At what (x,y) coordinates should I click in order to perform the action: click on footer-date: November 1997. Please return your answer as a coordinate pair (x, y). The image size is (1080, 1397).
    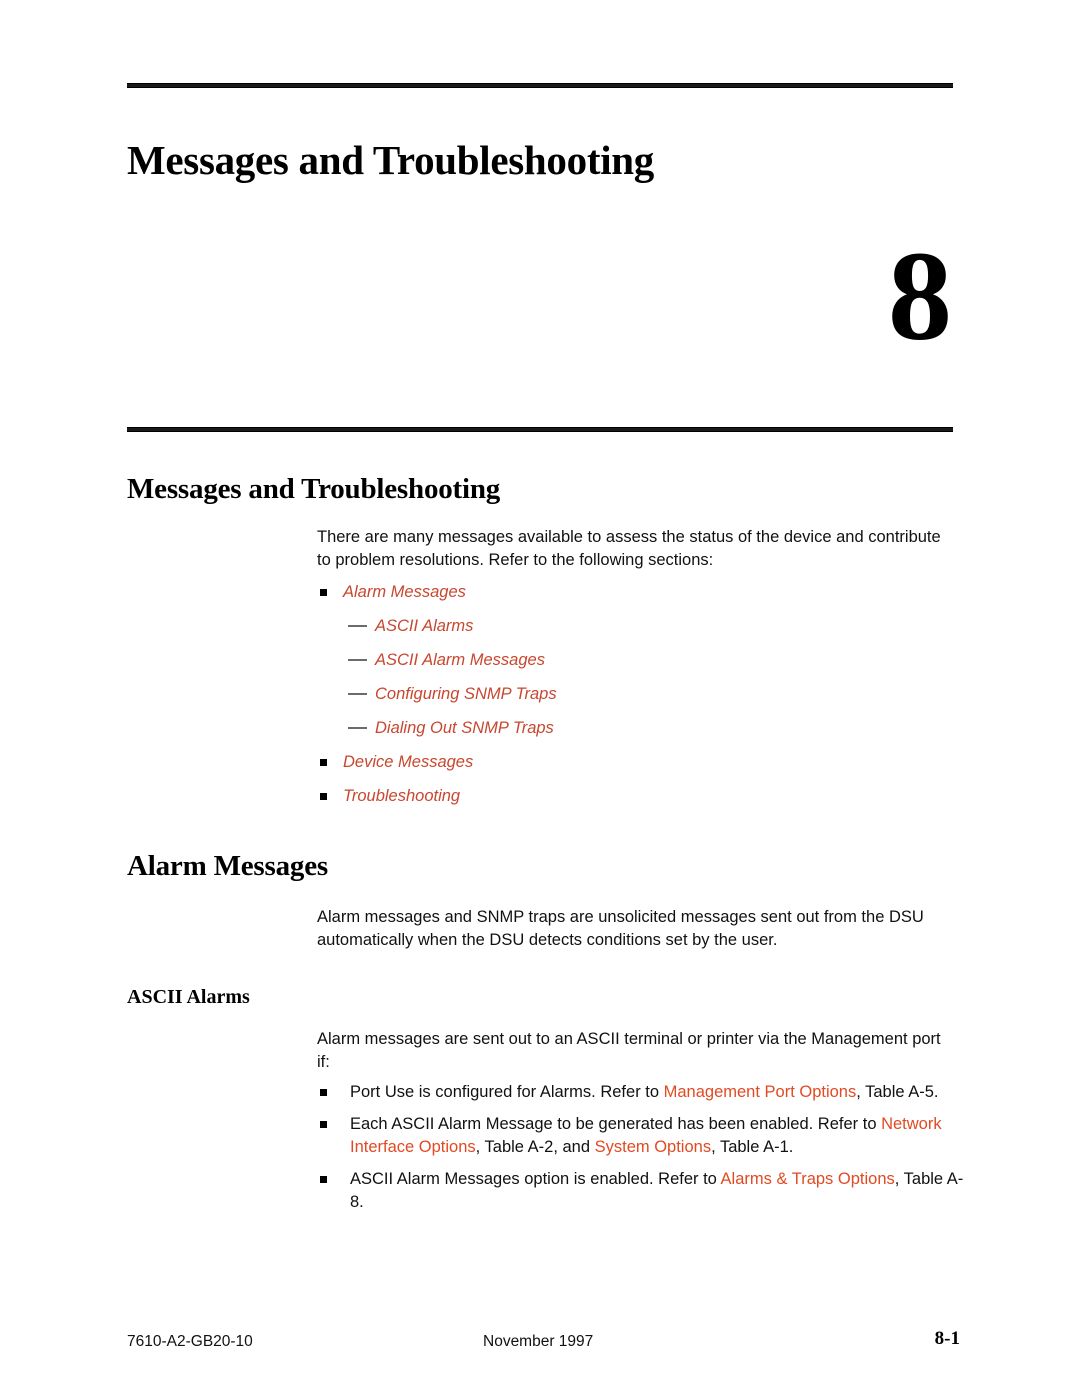
    Looking at the image, I should click on (538, 1341).